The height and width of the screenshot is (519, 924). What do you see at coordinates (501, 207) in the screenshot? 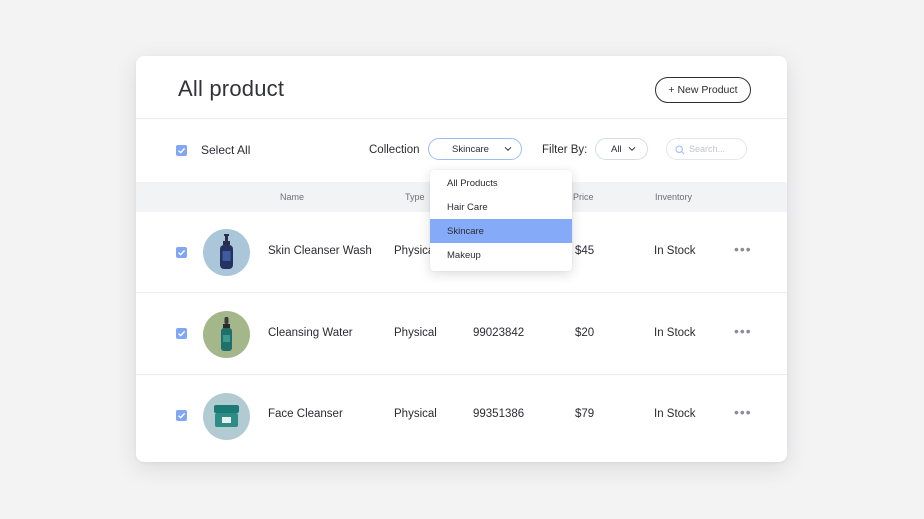
I see `dropdown-option-hair-care: Hair Care` at bounding box center [501, 207].